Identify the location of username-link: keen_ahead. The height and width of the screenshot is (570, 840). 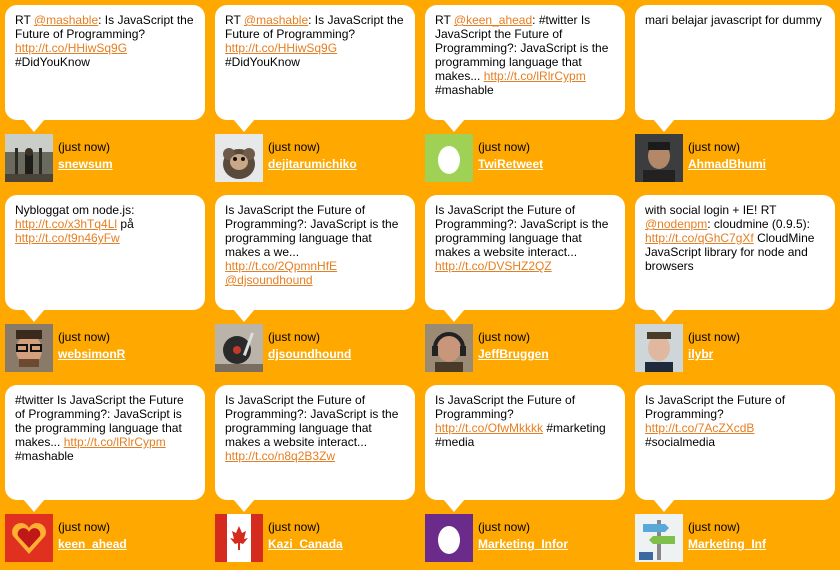
(92, 544).